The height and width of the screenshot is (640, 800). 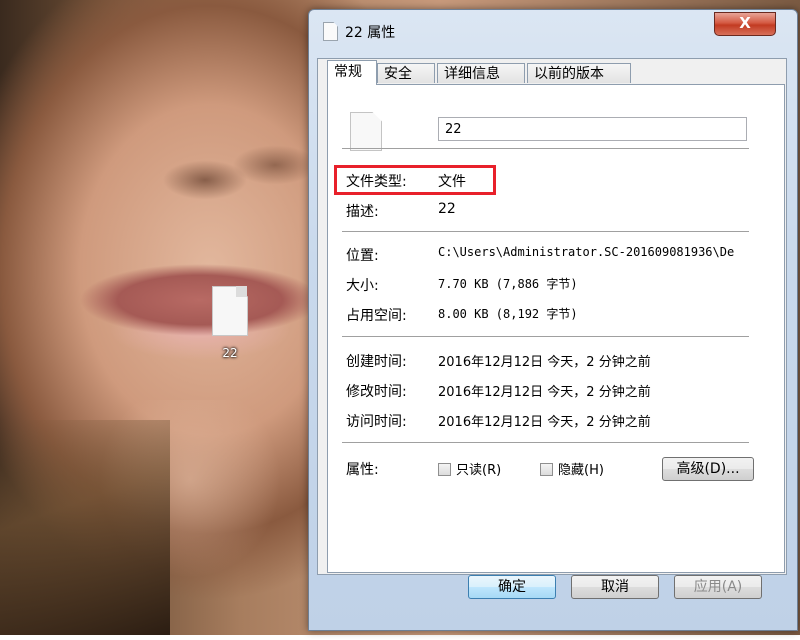 I want to click on desktop-photo-hair, so click(x=85, y=527).